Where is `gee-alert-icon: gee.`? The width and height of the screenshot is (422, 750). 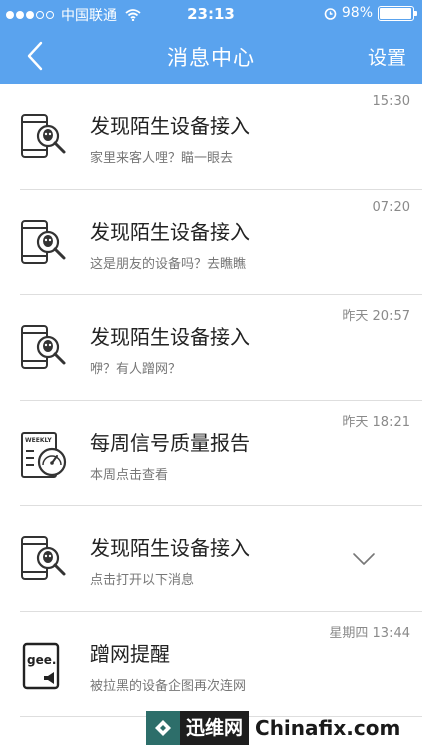 gee-alert-icon: gee. is located at coordinates (41, 665).